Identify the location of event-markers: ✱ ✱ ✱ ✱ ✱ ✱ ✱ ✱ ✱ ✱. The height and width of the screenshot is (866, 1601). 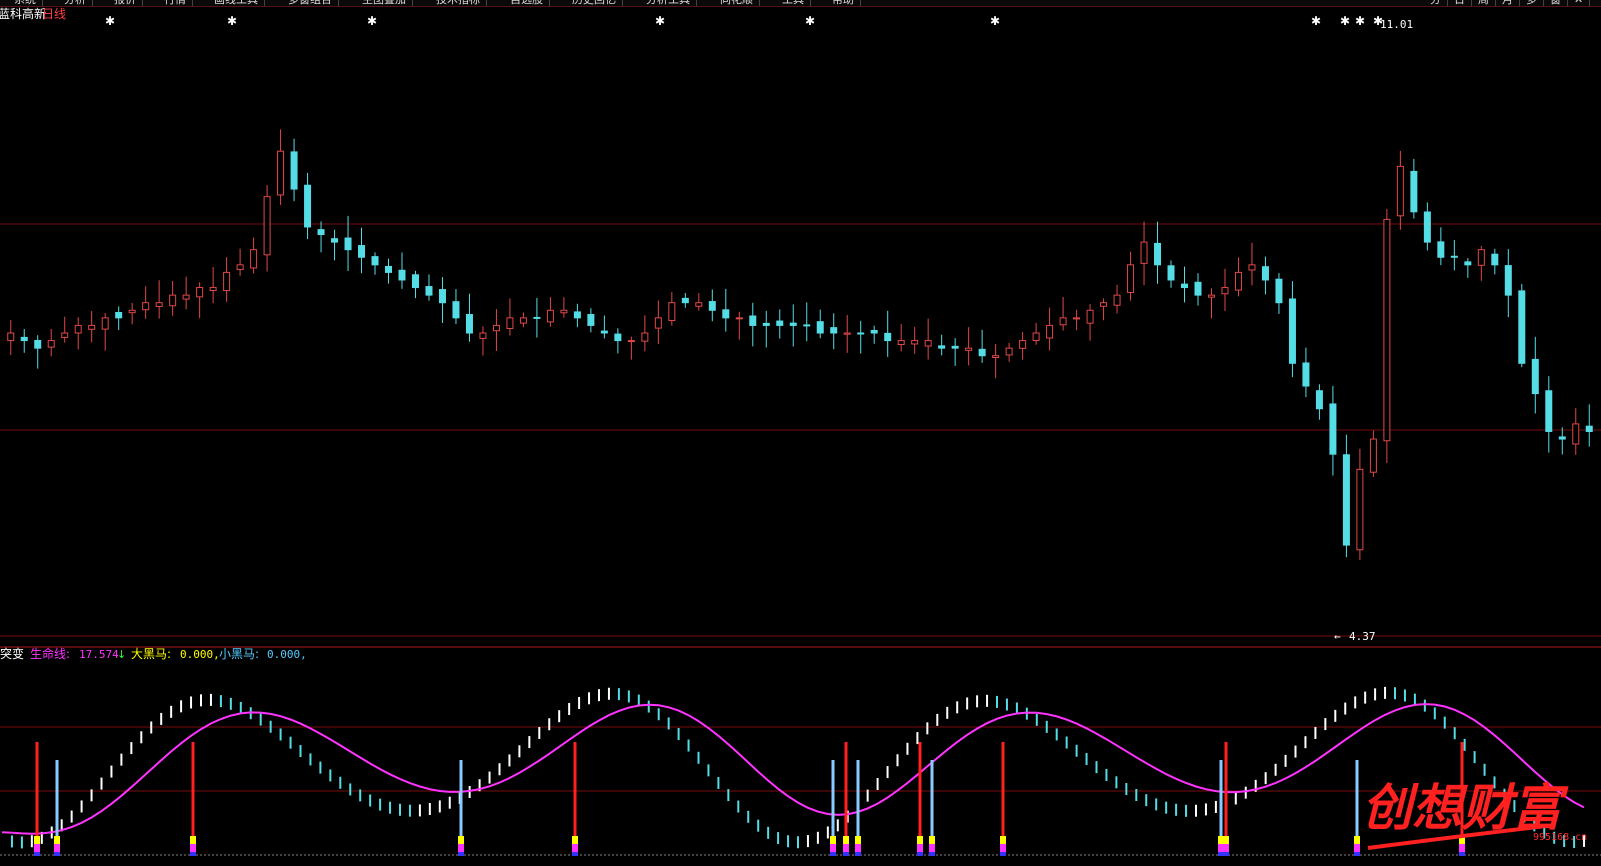
(744, 21).